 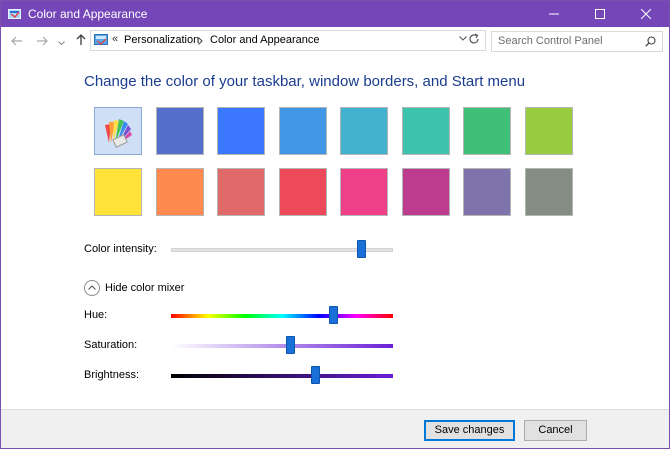 I want to click on swatch-green, so click(x=487, y=131).